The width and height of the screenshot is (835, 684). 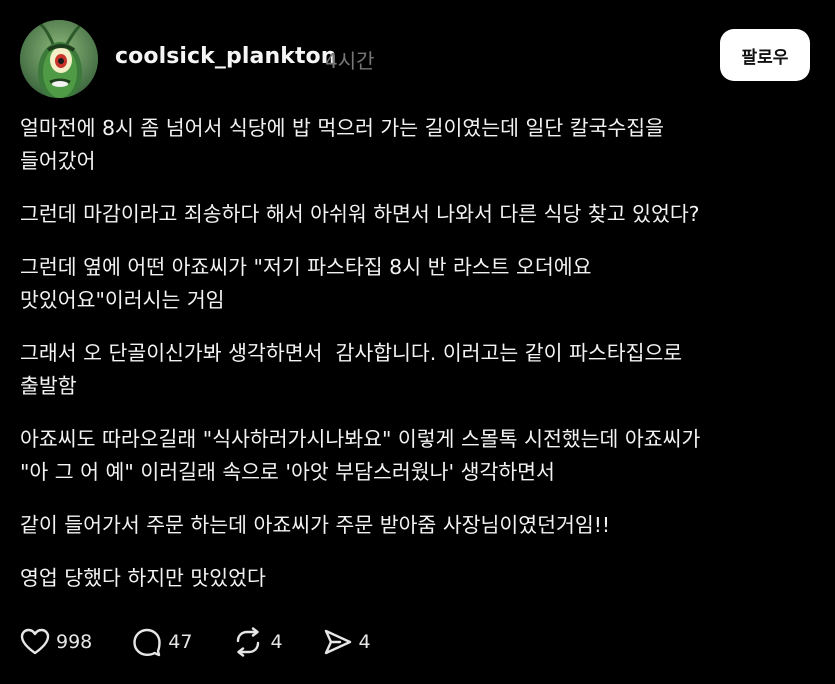 What do you see at coordinates (143, 578) in the screenshot?
I see `post-paragraph: 영업 당했다 하지만 맛있었다` at bounding box center [143, 578].